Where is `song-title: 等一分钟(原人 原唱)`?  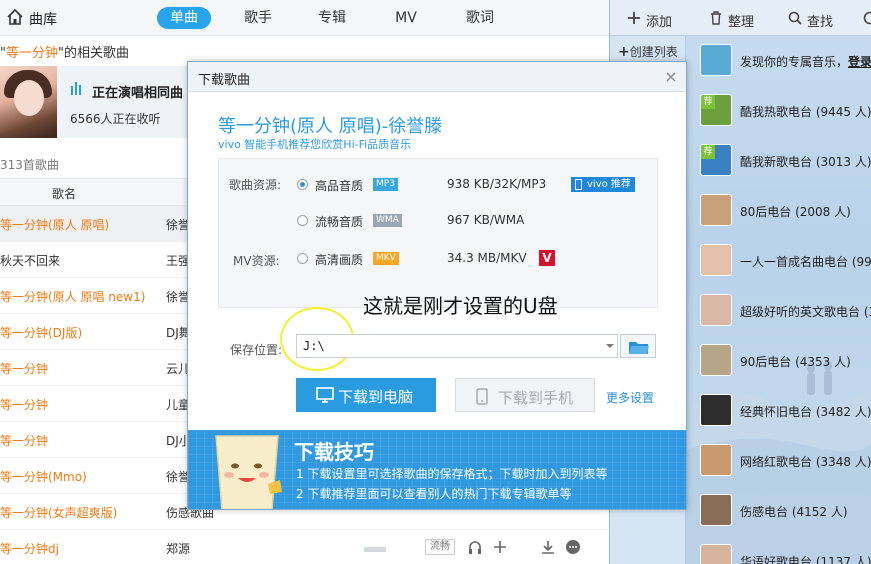
song-title: 等一分钟(原人 原唱) is located at coordinates (54, 224).